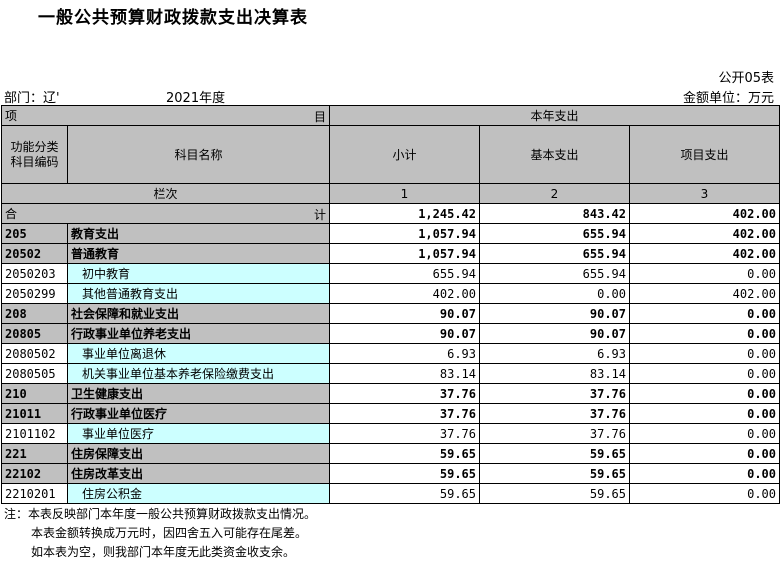 The image size is (783, 564). I want to click on row-code: 205, so click(34, 233).